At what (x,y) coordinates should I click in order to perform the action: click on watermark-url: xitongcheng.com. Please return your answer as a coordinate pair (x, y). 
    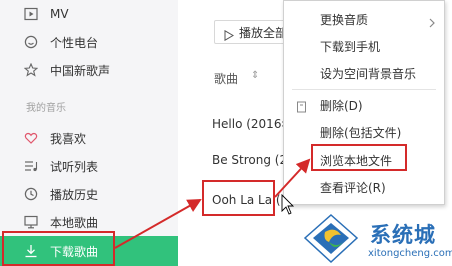
    Looking at the image, I should click on (410, 253).